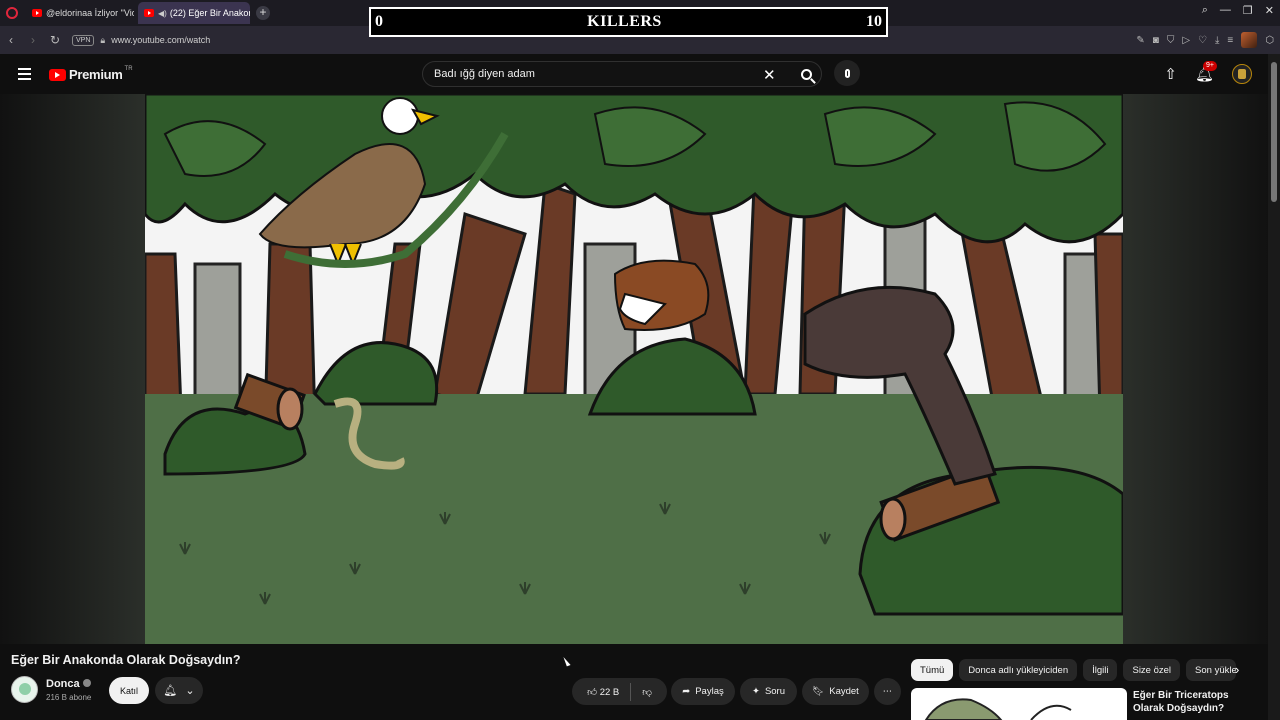 The width and height of the screenshot is (1280, 720). Describe the element at coordinates (129, 690) in the screenshot. I see `join-button: Katıl` at that location.